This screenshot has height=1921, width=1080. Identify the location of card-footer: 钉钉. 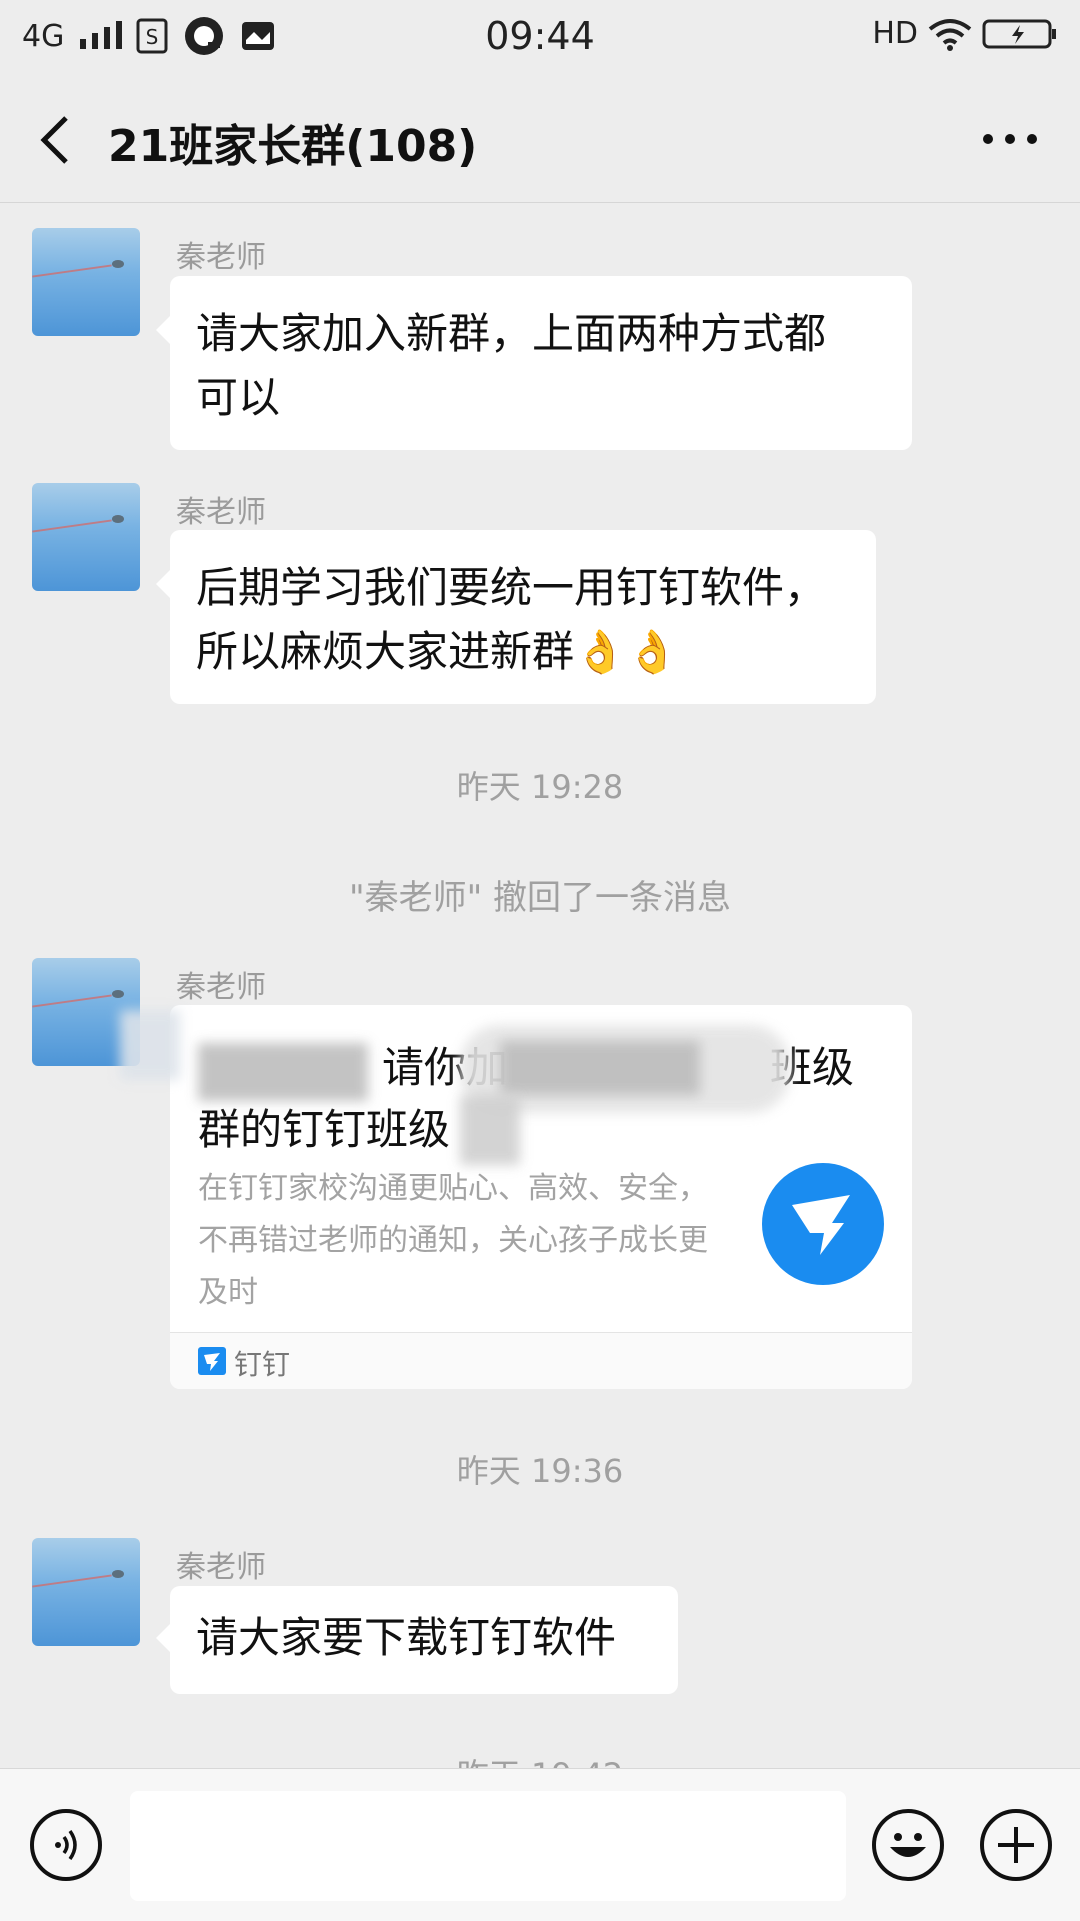
(541, 1360).